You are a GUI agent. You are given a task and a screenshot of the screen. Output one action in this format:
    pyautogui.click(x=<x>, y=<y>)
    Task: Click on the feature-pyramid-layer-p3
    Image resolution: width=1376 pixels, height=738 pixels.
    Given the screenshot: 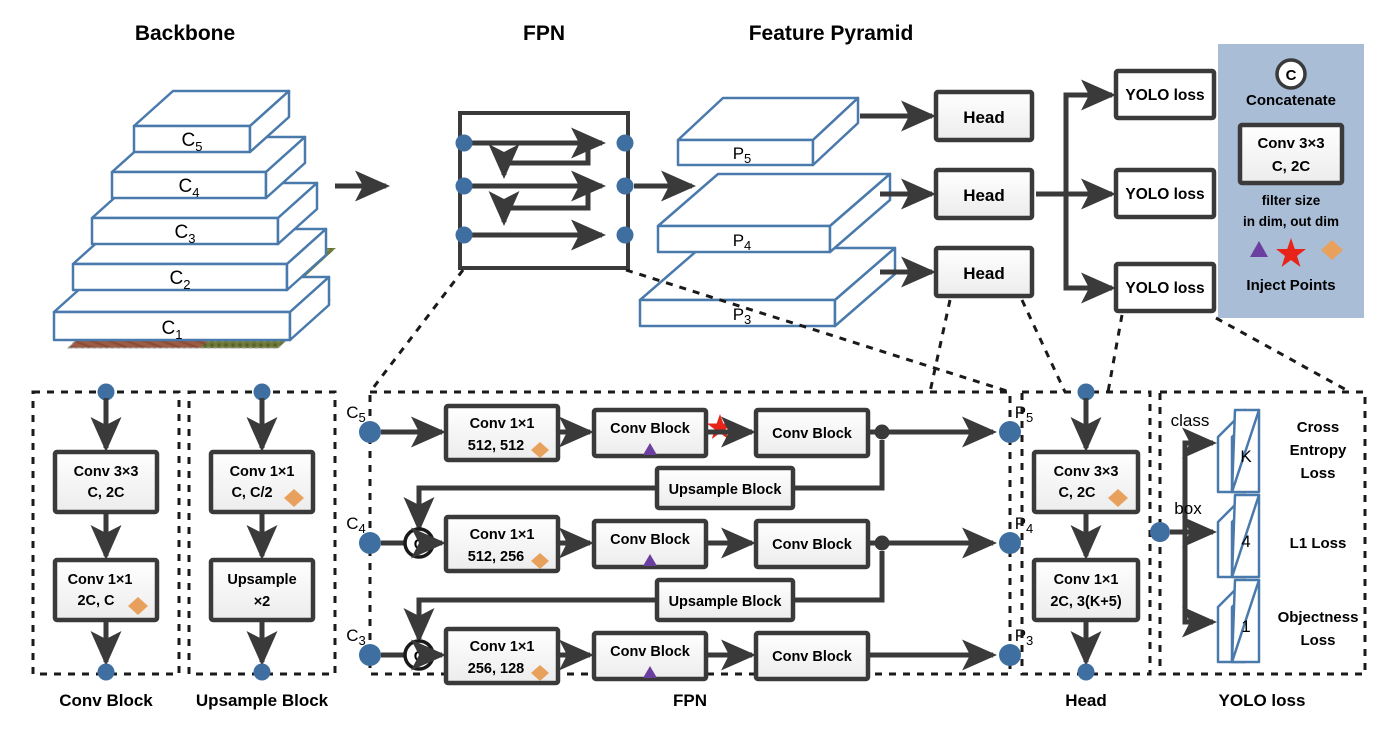 What is the action you would take?
    pyautogui.click(x=767, y=287)
    